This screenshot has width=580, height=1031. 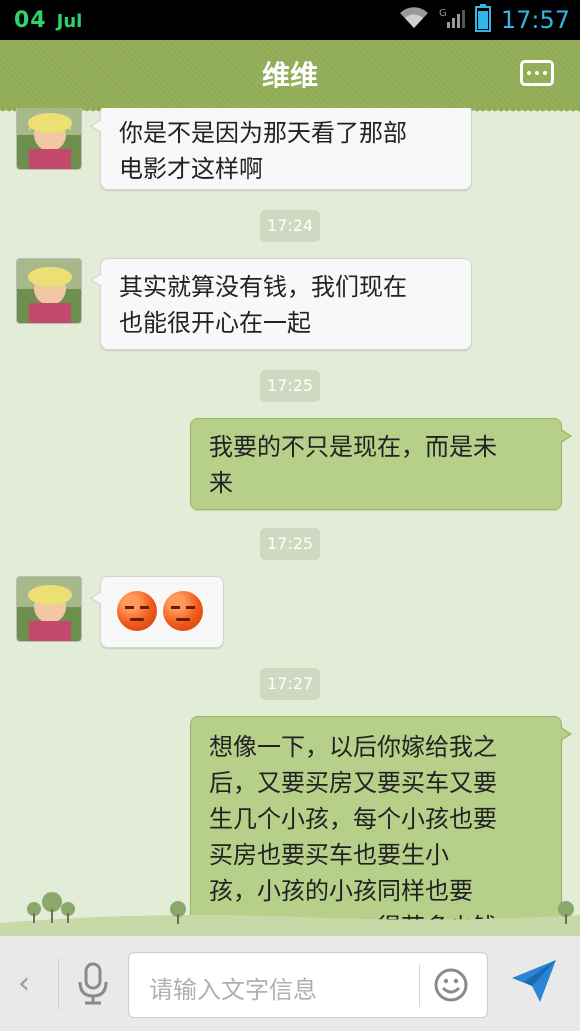 What do you see at coordinates (58, 984) in the screenshot?
I see `divider` at bounding box center [58, 984].